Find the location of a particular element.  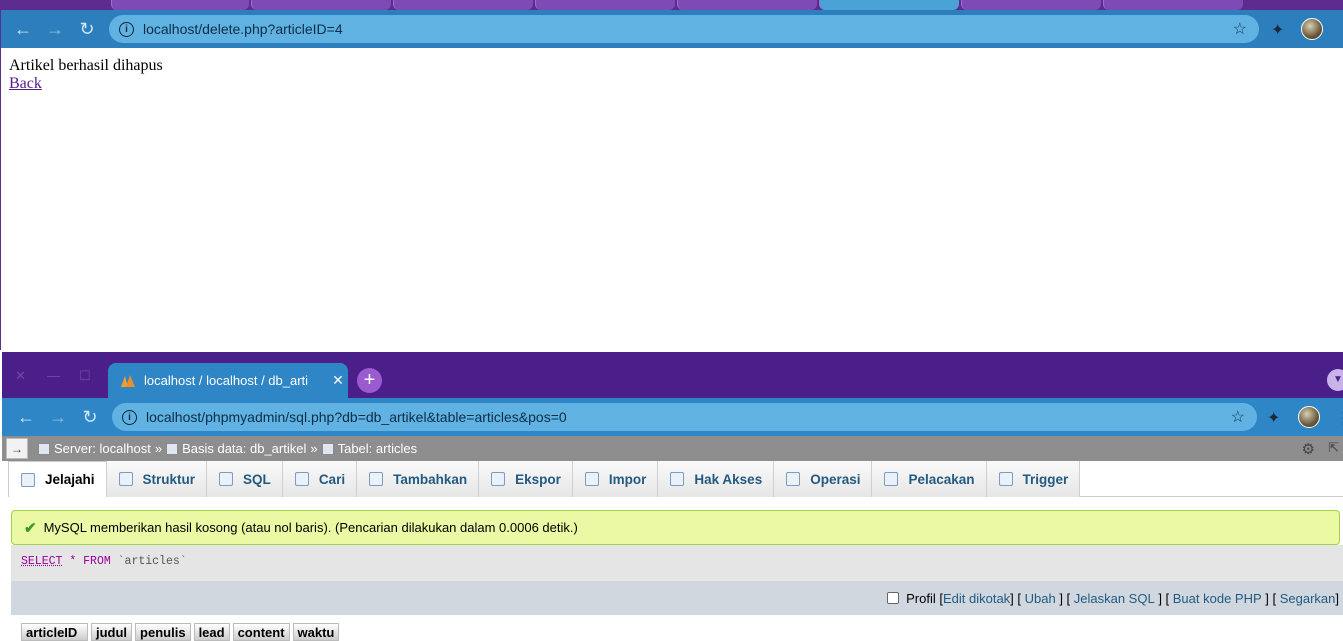

server-icon is located at coordinates (44, 448).